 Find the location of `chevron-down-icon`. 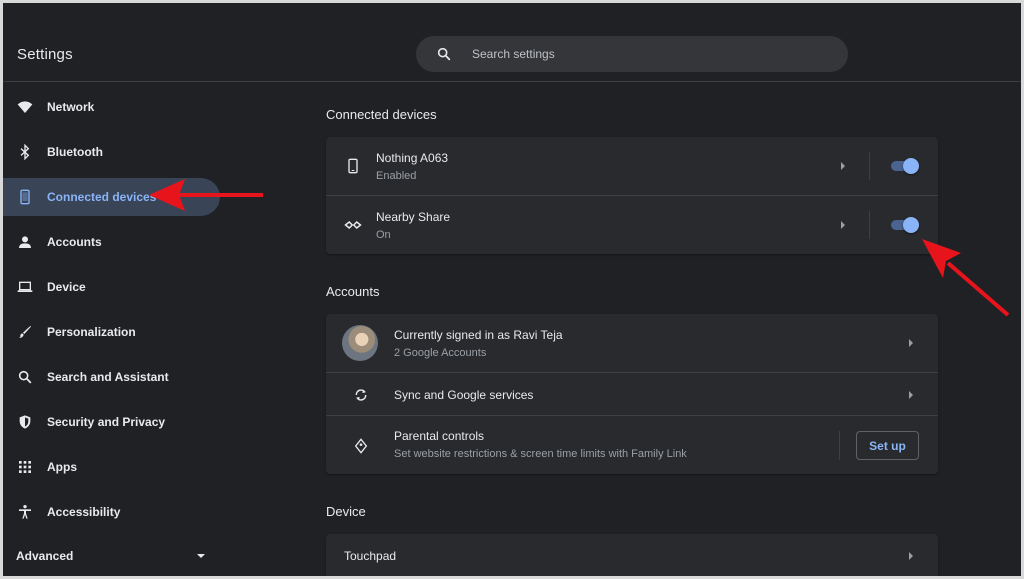

chevron-down-icon is located at coordinates (201, 556).